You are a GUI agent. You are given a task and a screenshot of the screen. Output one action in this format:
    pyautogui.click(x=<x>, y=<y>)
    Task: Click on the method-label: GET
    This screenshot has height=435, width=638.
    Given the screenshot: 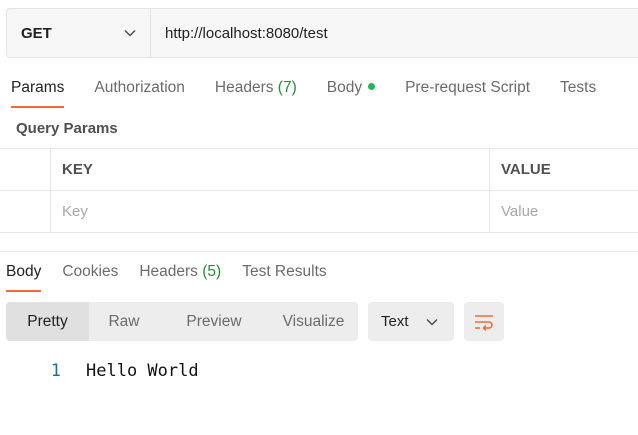 What is the action you would take?
    pyautogui.click(x=36, y=33)
    